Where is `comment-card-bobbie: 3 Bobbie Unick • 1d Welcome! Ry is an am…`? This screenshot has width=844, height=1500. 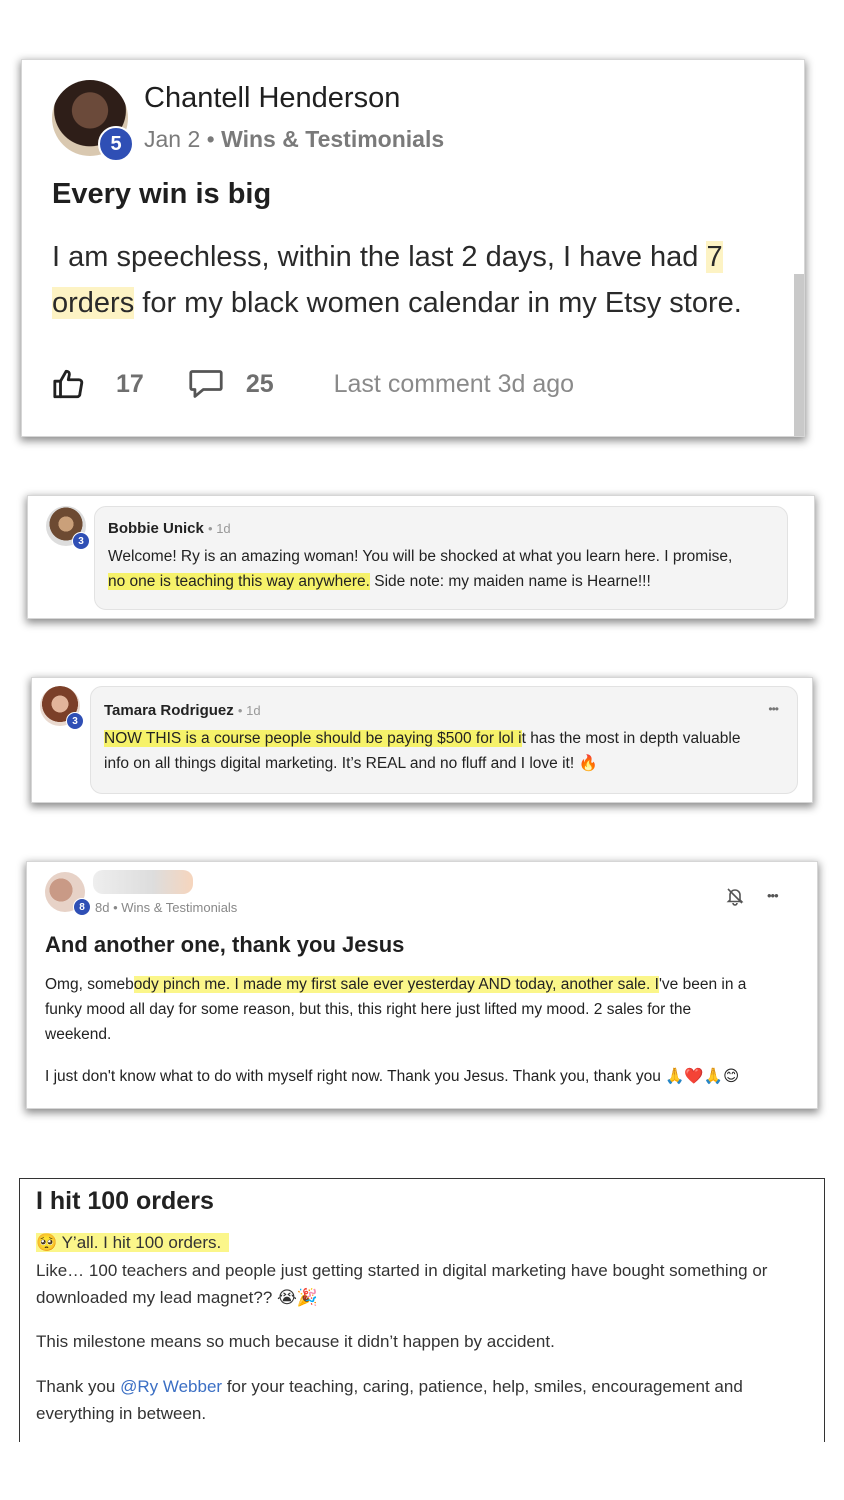
comment-card-bobbie: 3 Bobbie Unick • 1d Welcome! Ry is an am… is located at coordinates (421, 557).